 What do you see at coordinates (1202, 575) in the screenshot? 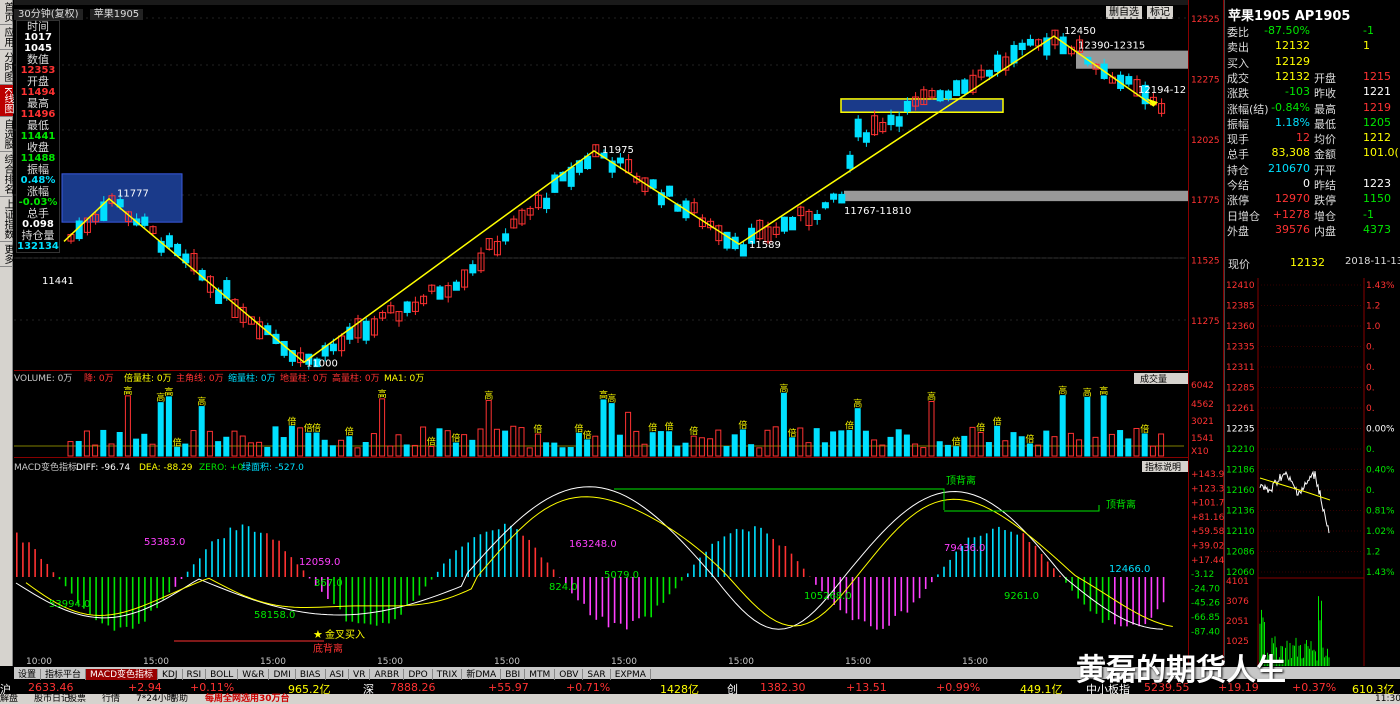
I see `macd-axis-label: -3.12` at bounding box center [1202, 575].